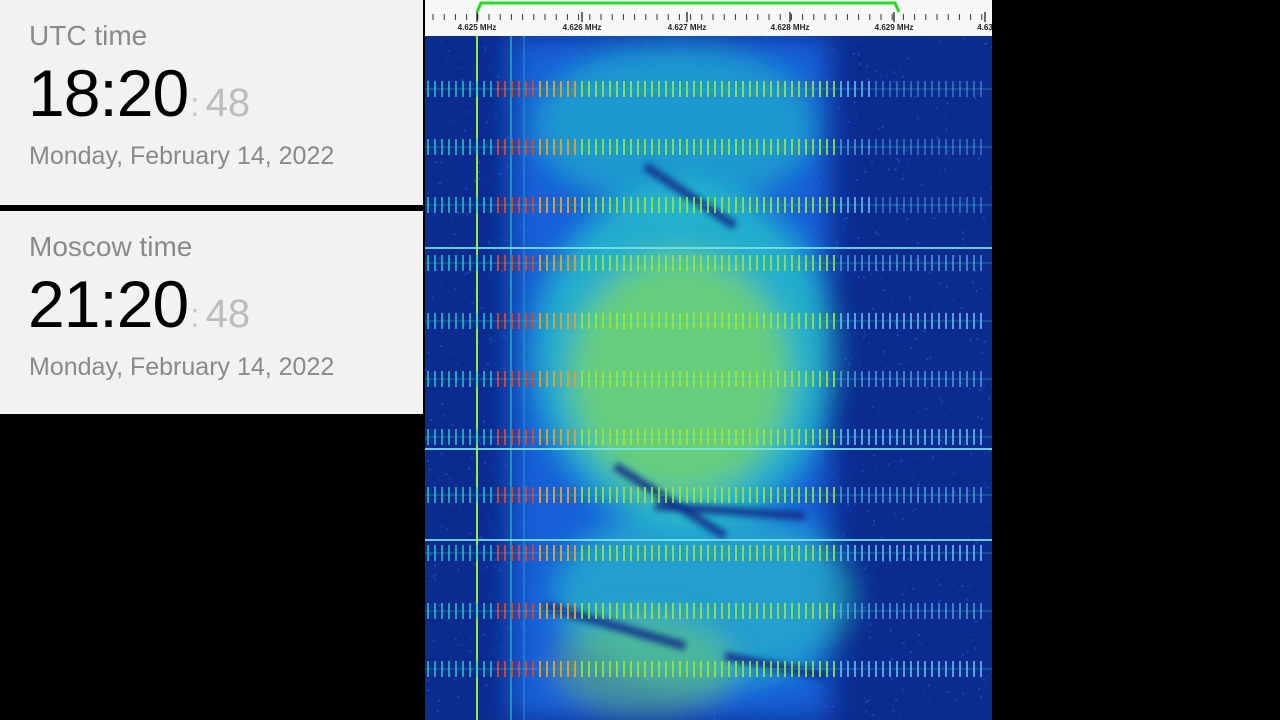 The image size is (1280, 720). I want to click on frequency-label: 4.625 MHz, so click(477, 27).